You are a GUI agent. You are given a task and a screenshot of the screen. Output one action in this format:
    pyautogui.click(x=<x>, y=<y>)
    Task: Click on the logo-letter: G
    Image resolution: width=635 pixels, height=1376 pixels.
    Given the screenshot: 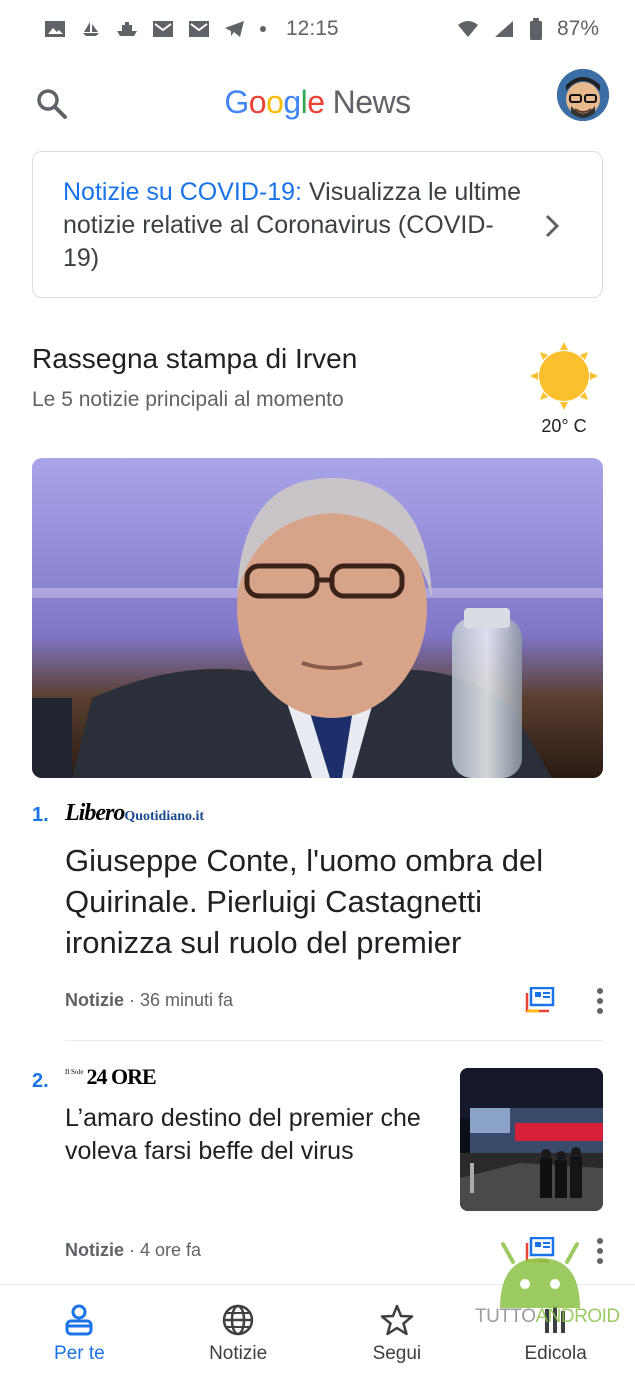 What is the action you would take?
    pyautogui.click(x=236, y=101)
    